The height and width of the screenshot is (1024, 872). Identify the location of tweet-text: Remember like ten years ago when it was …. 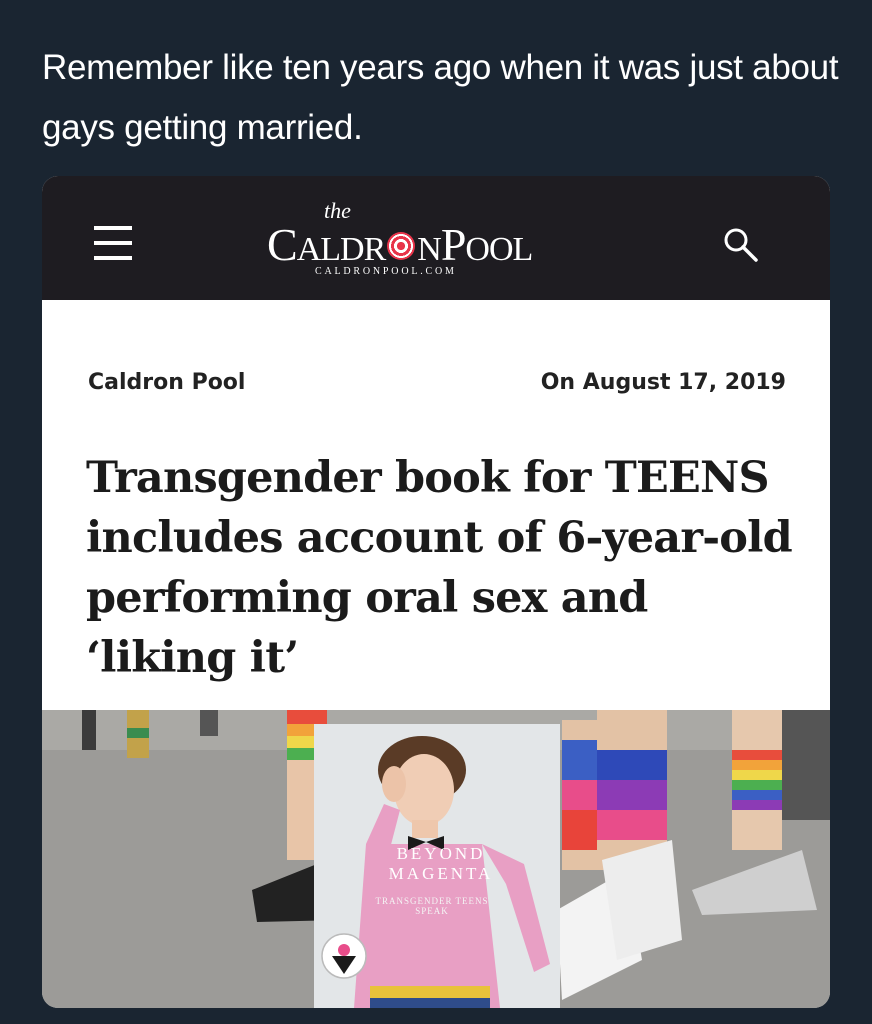
(440, 97).